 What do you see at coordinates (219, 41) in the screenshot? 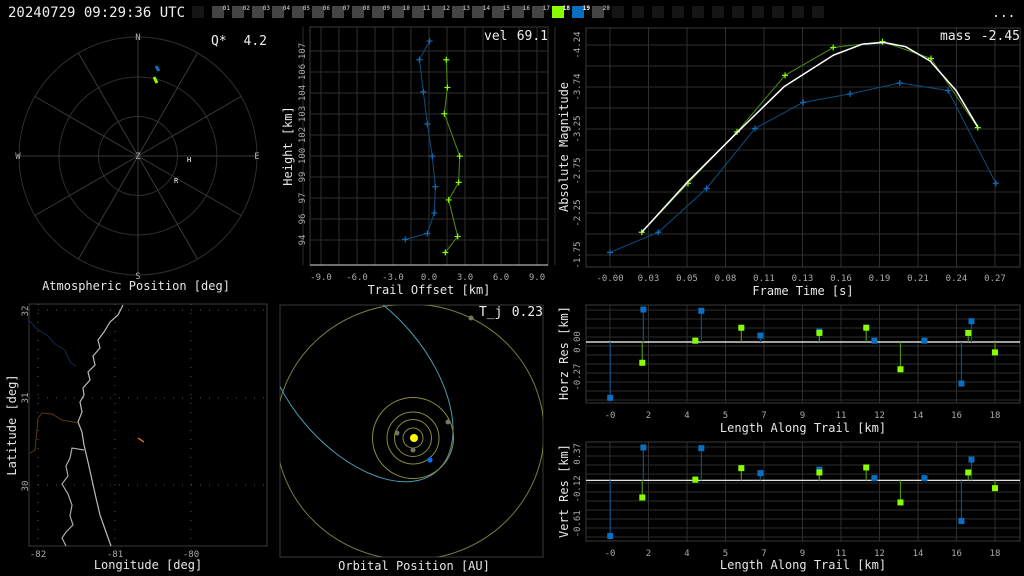
I see `q-star-label: Q*` at bounding box center [219, 41].